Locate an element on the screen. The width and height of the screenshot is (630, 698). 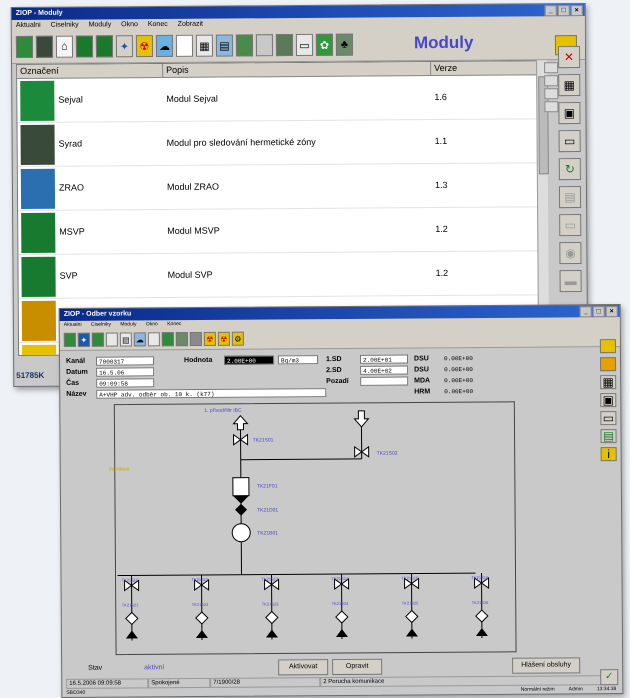
background-field is located at coordinates (384, 381).